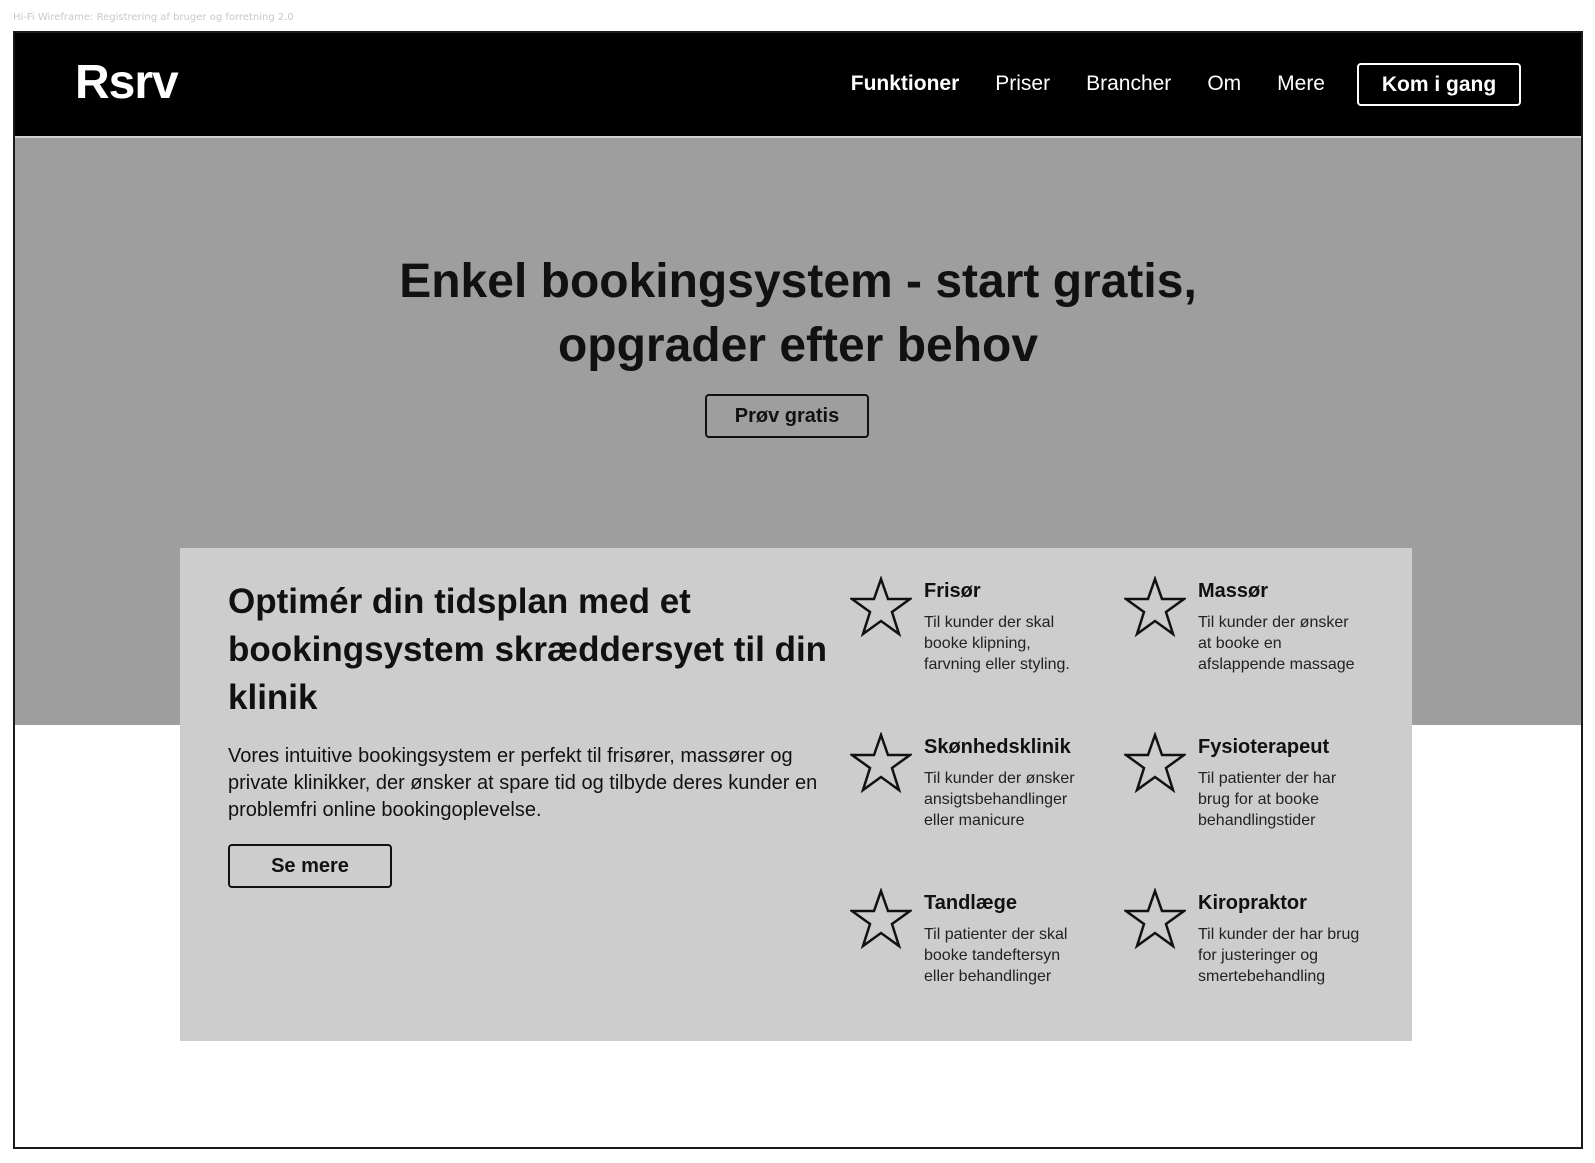 The image size is (1595, 1163). What do you see at coordinates (997, 747) in the screenshot?
I see `feature-title: Skønhedsklinik` at bounding box center [997, 747].